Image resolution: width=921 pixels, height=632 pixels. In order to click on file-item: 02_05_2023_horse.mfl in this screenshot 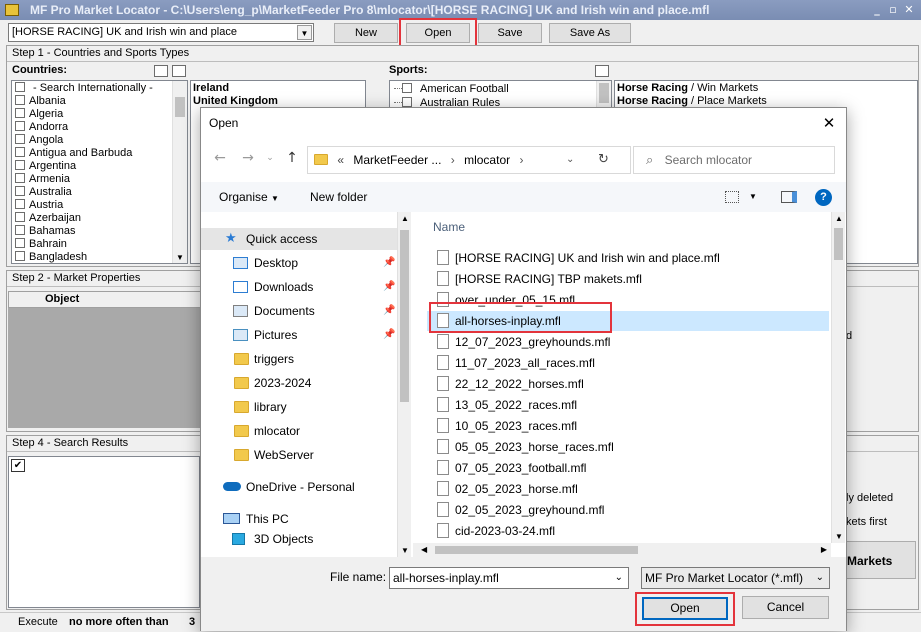, I will do `click(628, 489)`.